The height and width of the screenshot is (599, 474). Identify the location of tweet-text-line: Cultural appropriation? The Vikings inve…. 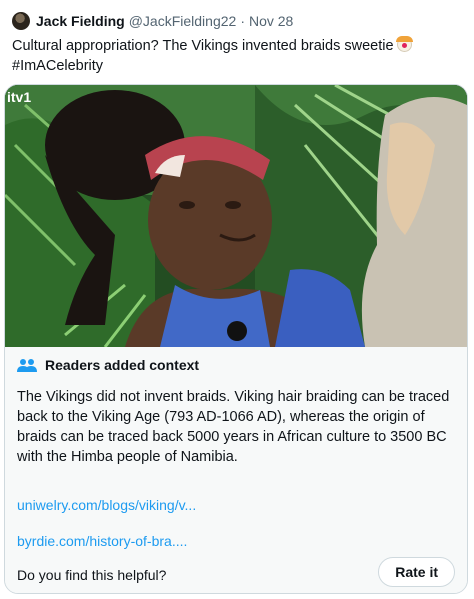
(203, 46).